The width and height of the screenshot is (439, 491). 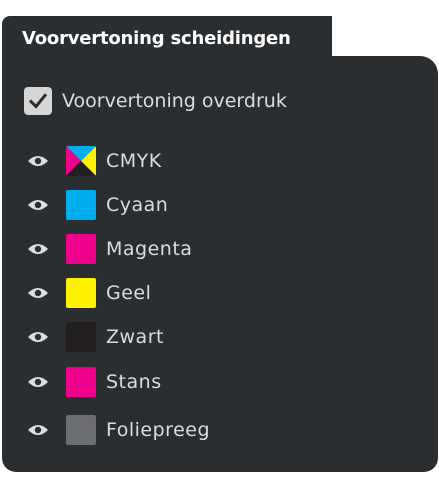 What do you see at coordinates (135, 337) in the screenshot?
I see `separation-label-zwart: Zwart` at bounding box center [135, 337].